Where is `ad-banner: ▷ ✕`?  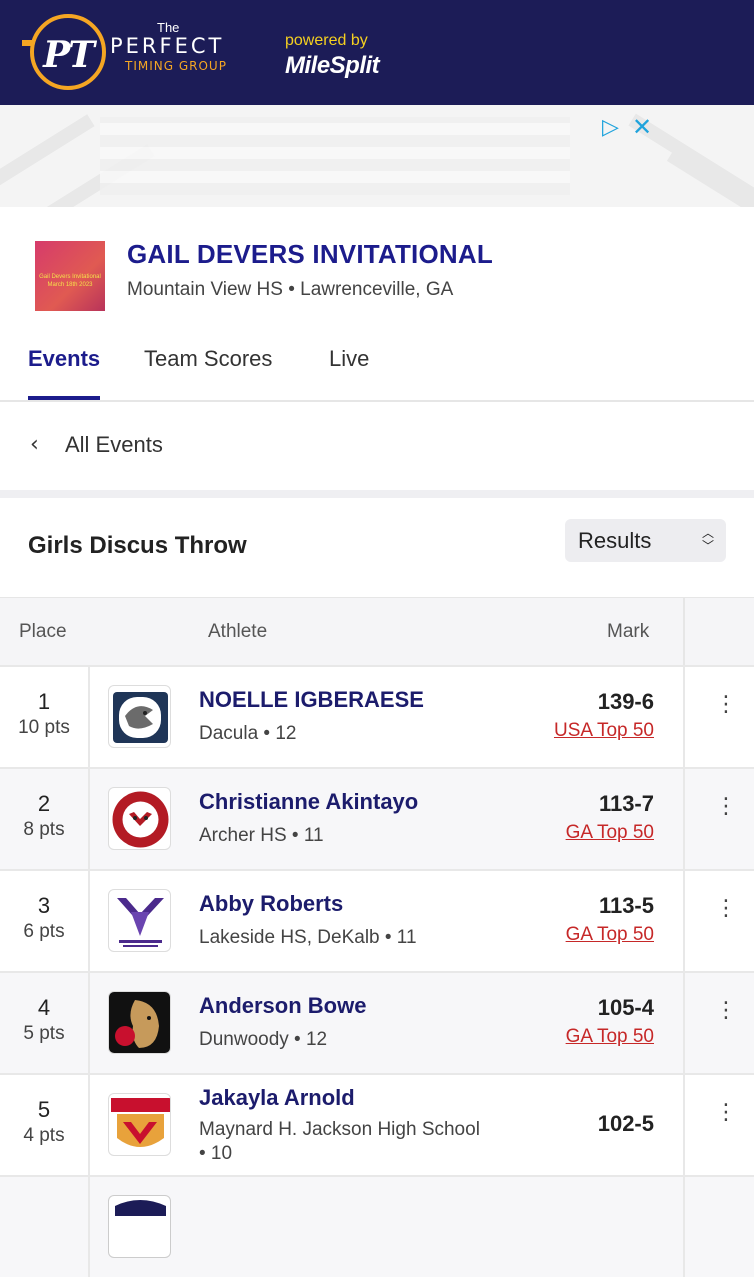
ad-banner: ▷ ✕ is located at coordinates (377, 156).